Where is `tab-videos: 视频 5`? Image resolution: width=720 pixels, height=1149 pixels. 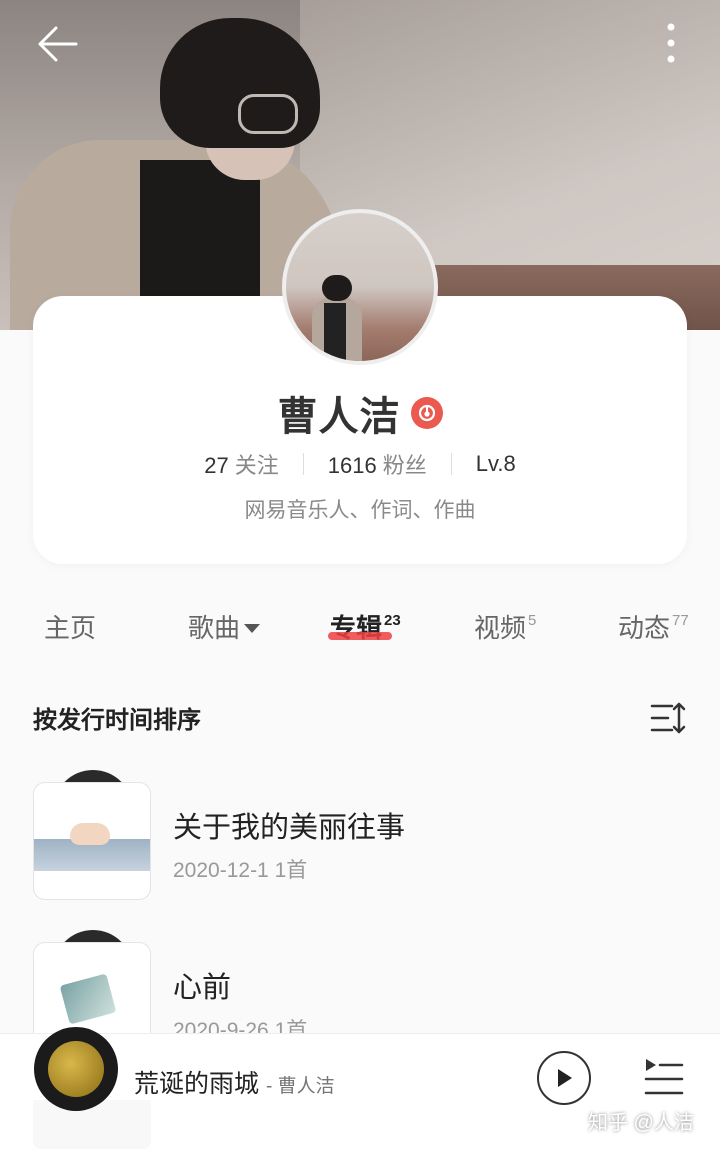
tab-videos: 视频 5 is located at coordinates (505, 626).